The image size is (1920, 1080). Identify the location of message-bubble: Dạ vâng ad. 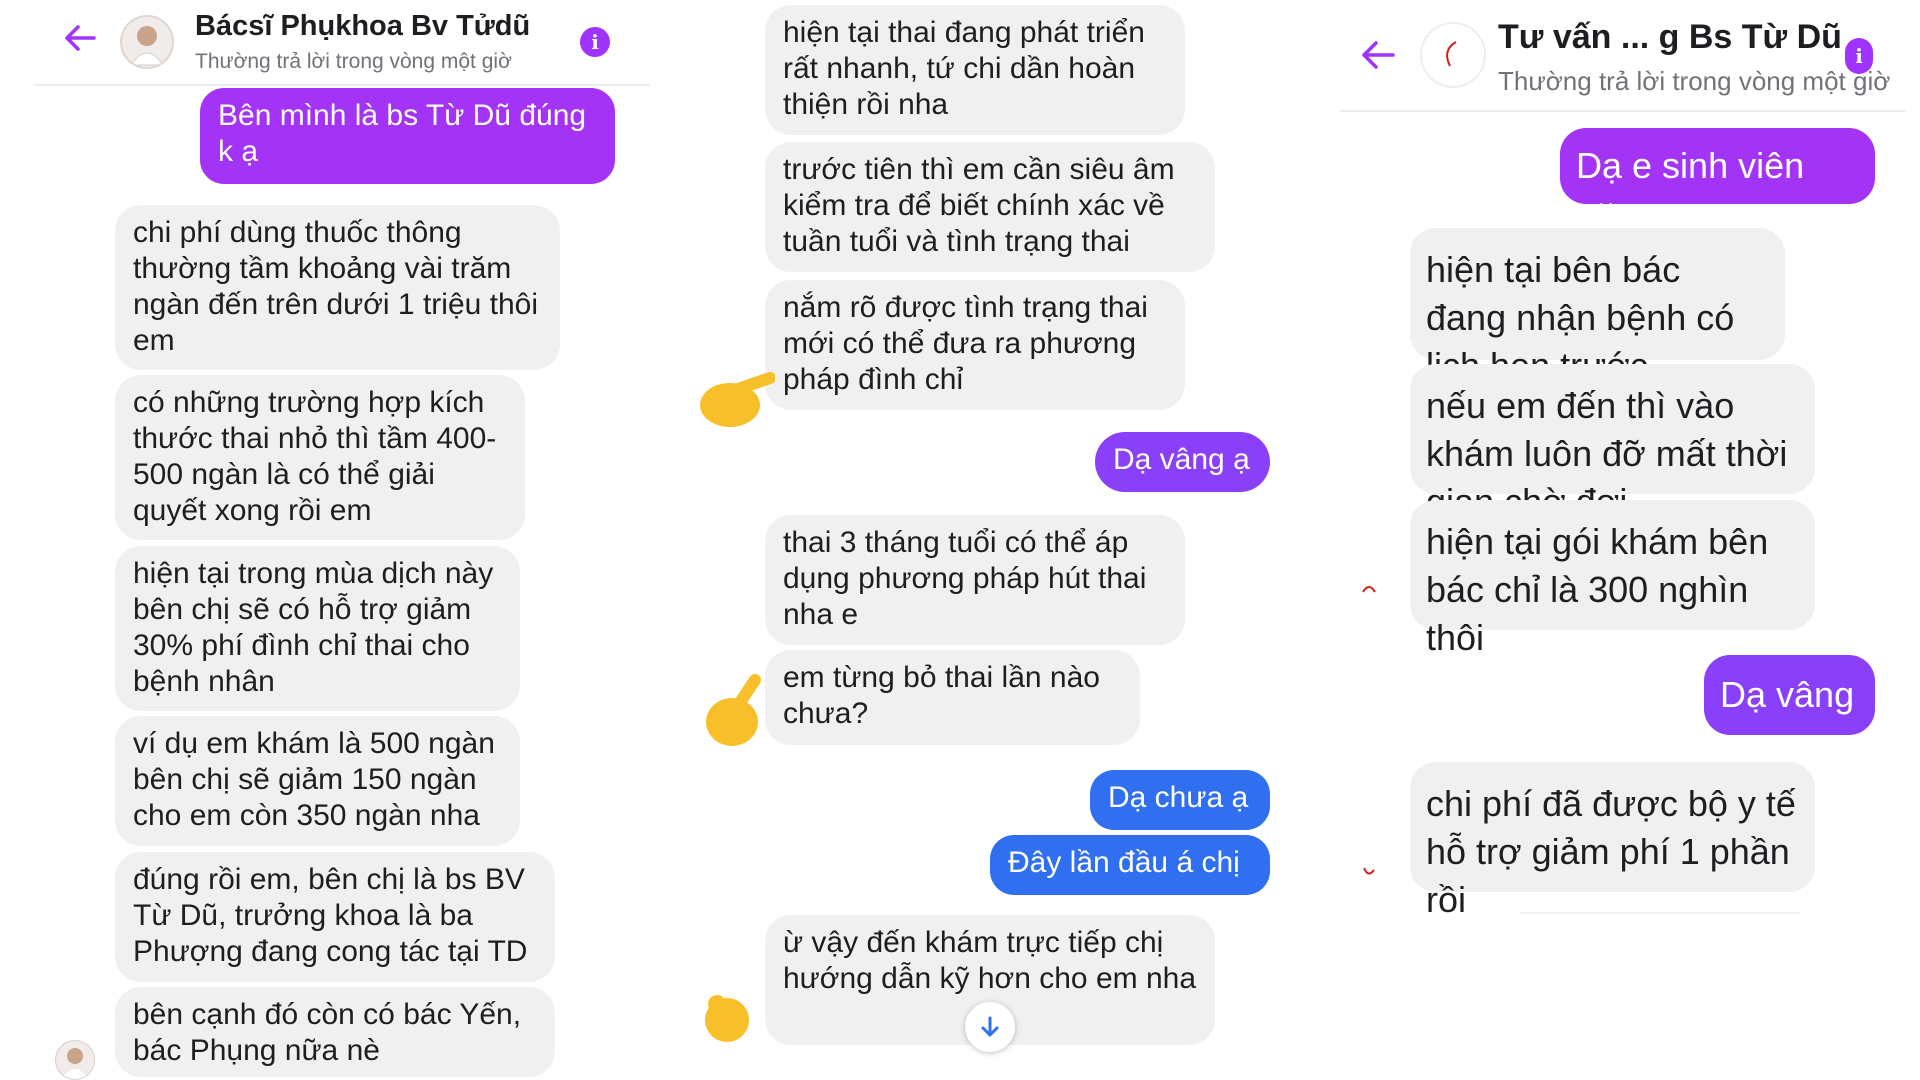
(1789, 713).